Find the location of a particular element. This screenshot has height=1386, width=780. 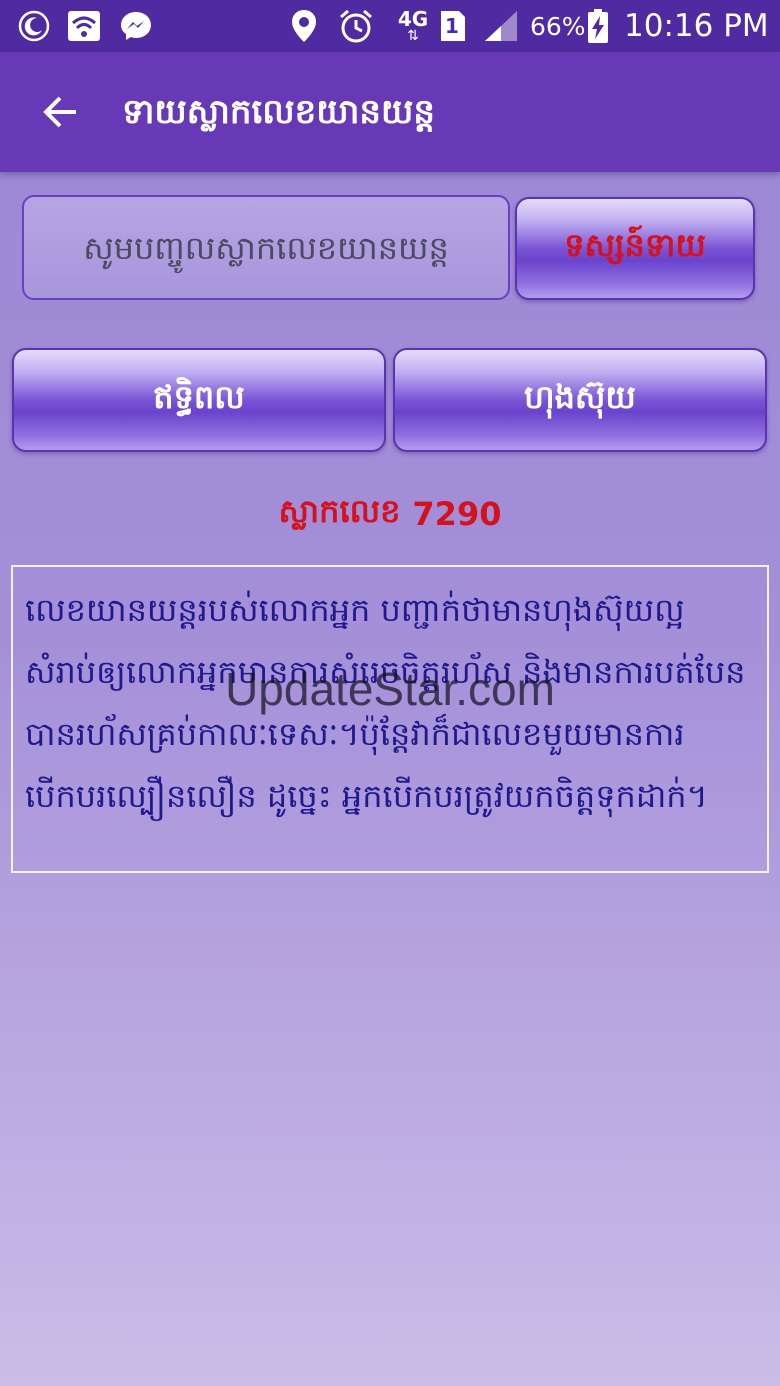

plate-number: 7290 is located at coordinates (457, 514).